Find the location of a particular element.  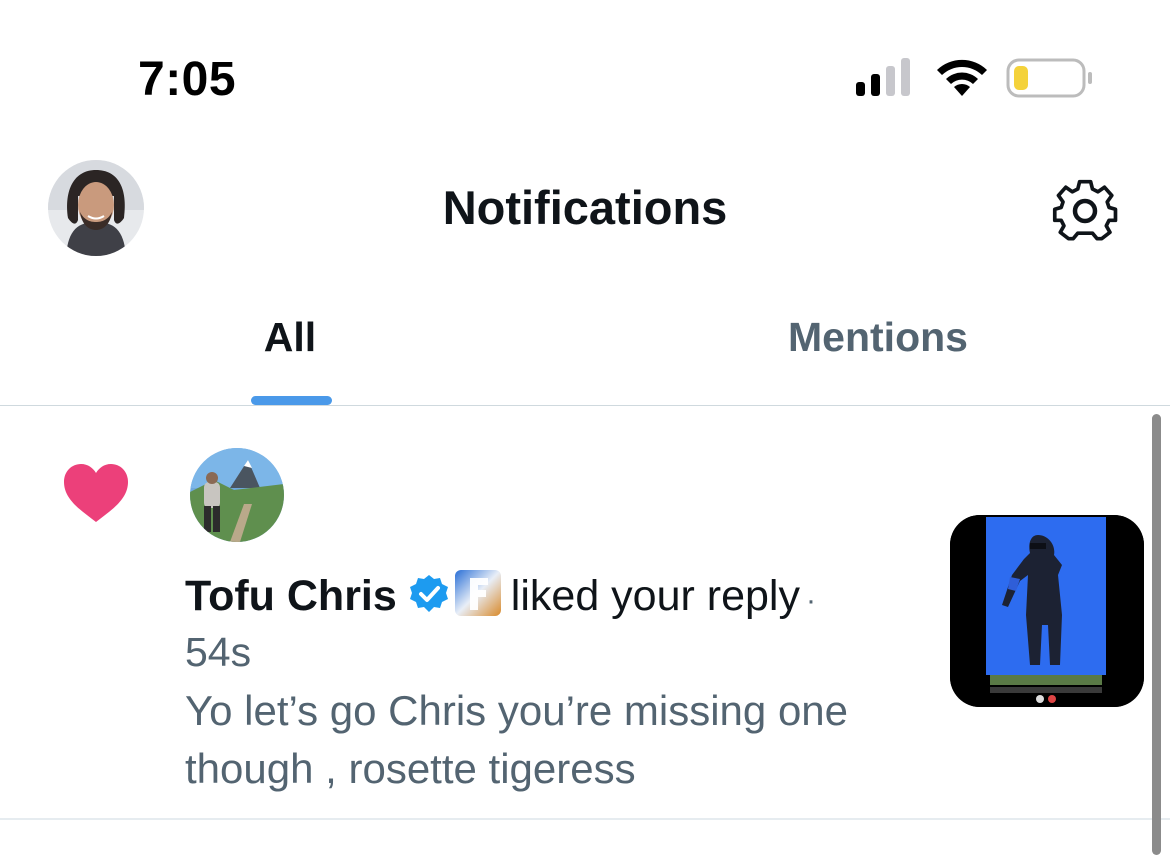

media-thumbnail is located at coordinates (1047, 611).